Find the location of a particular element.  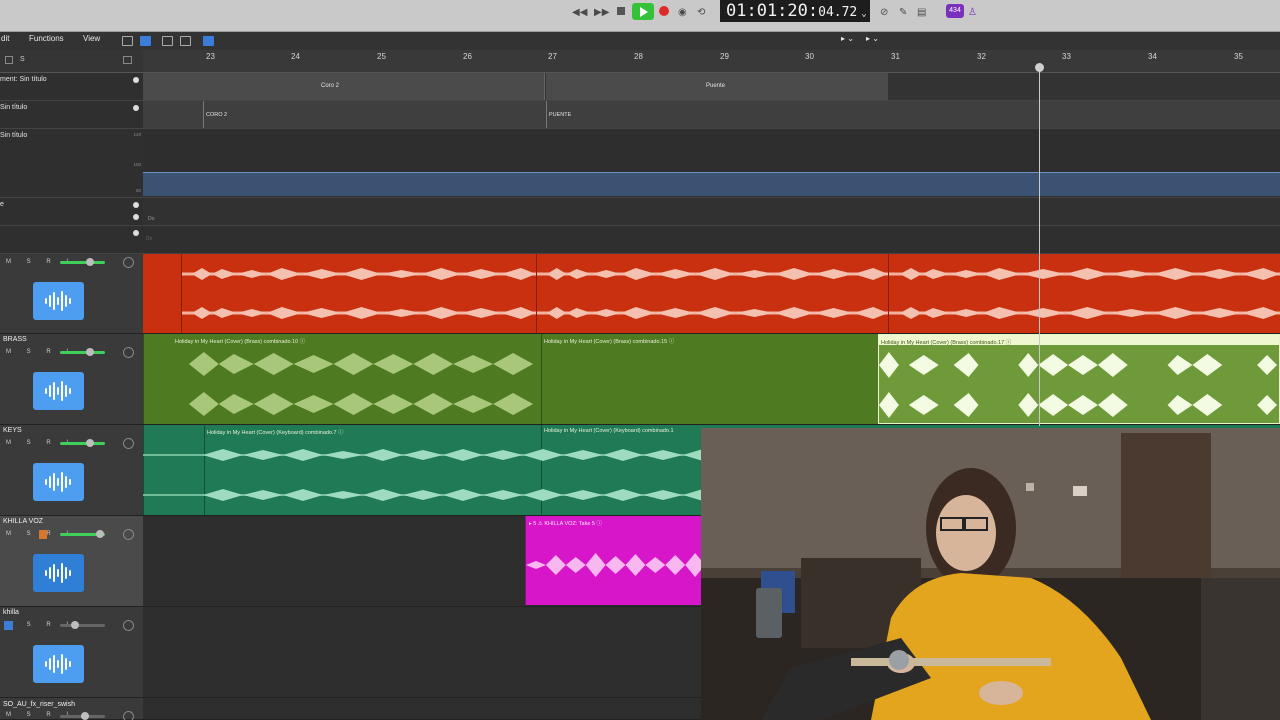

input-monitor-button is located at coordinates (43, 534).